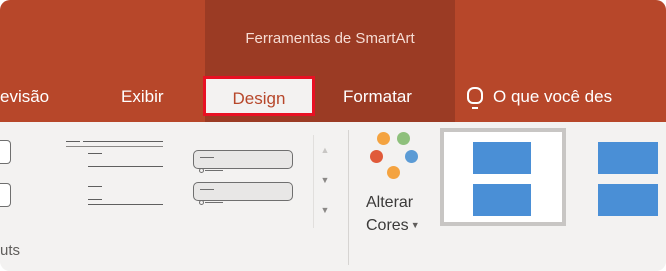  What do you see at coordinates (10, 250) in the screenshot?
I see `layouts-group-label: uts` at bounding box center [10, 250].